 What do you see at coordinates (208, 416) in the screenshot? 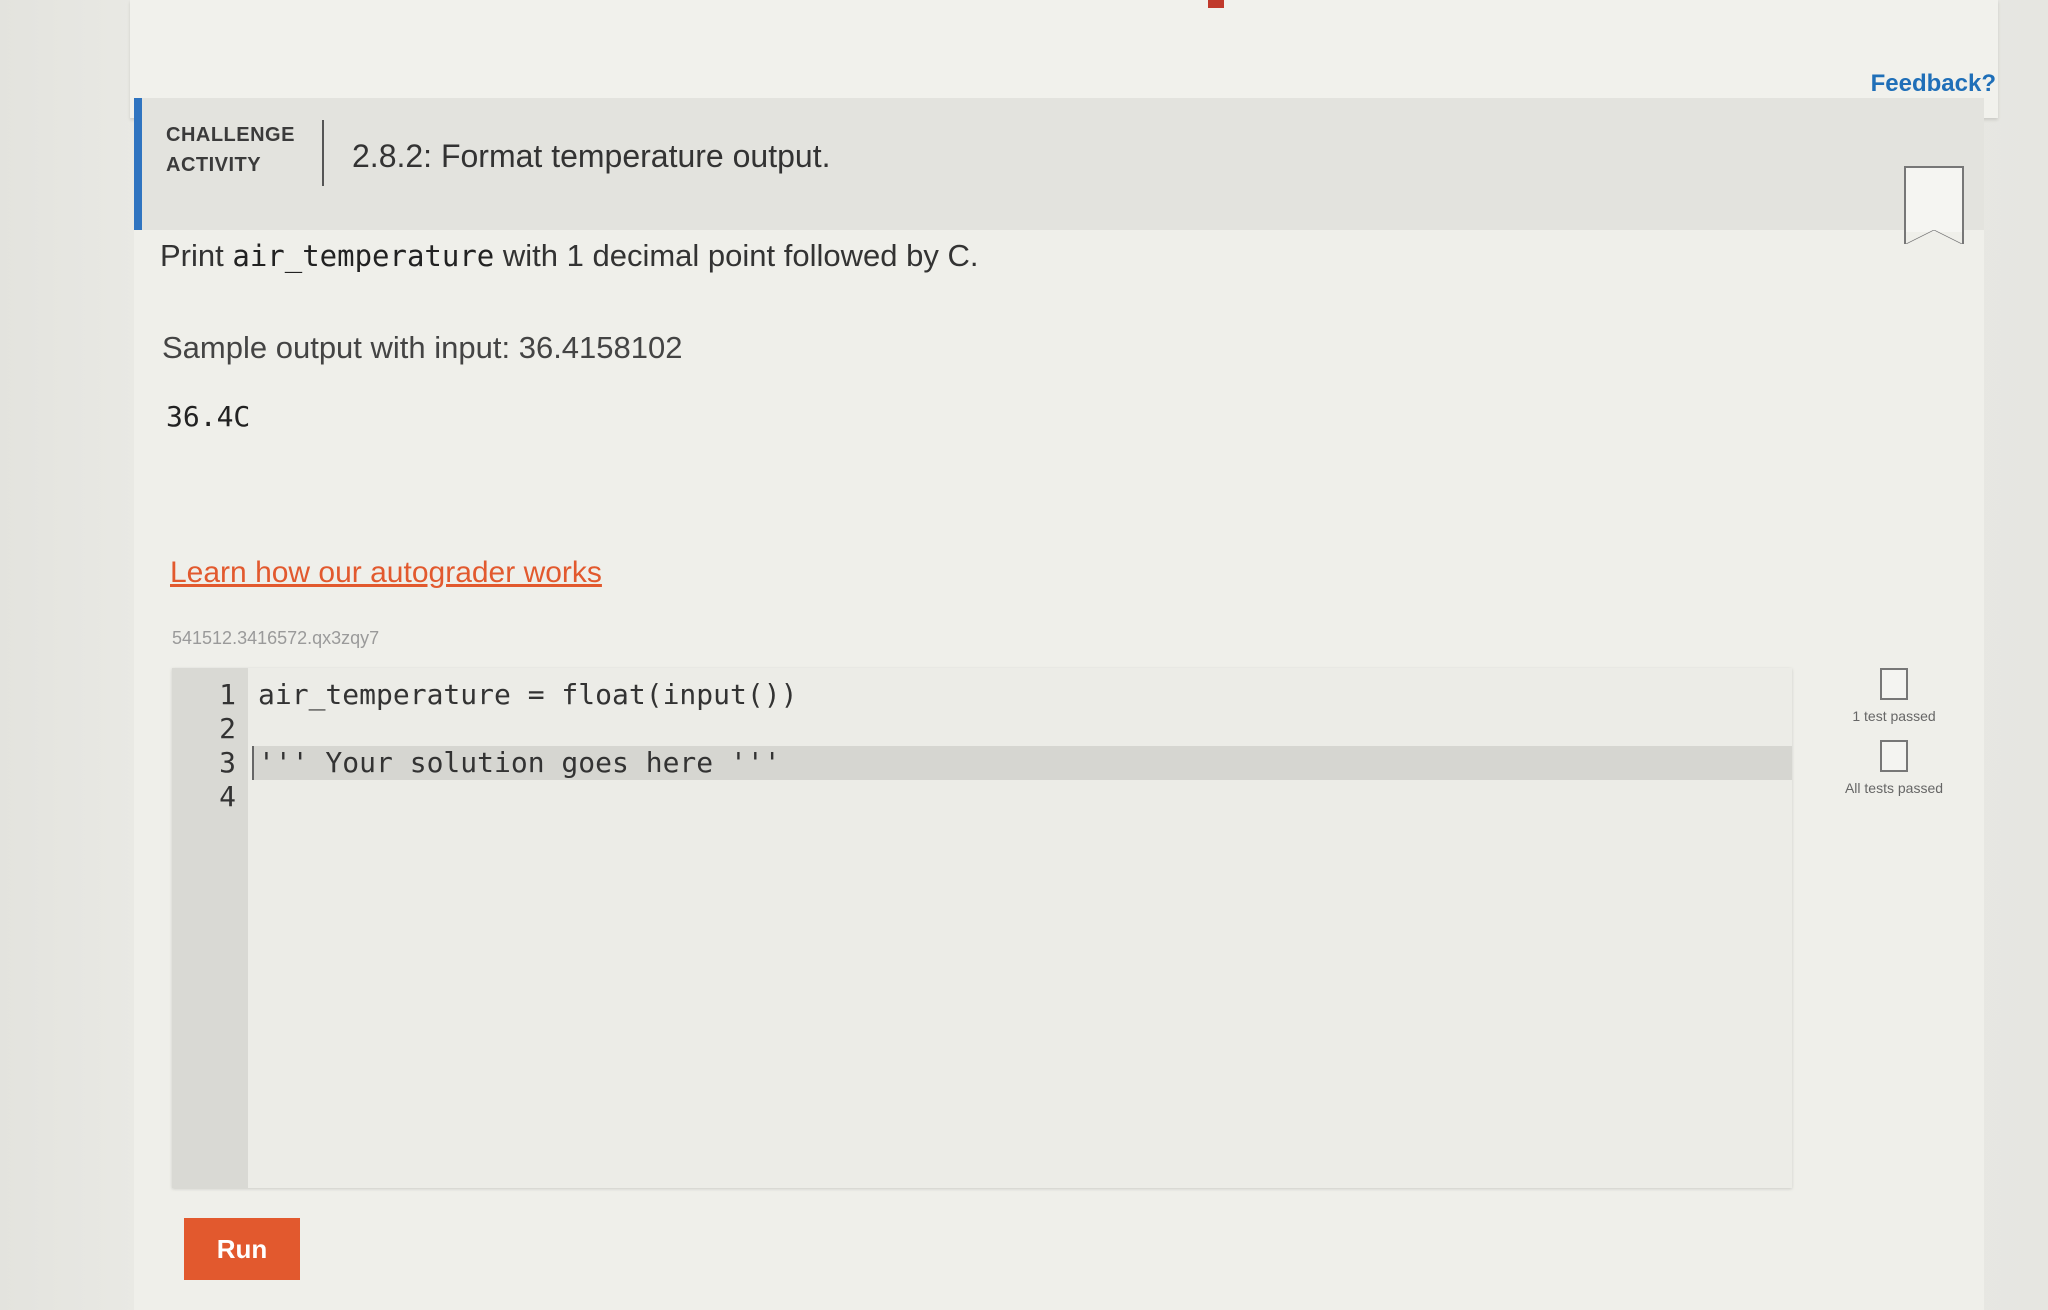
I see `sample-output: 36.4C` at bounding box center [208, 416].